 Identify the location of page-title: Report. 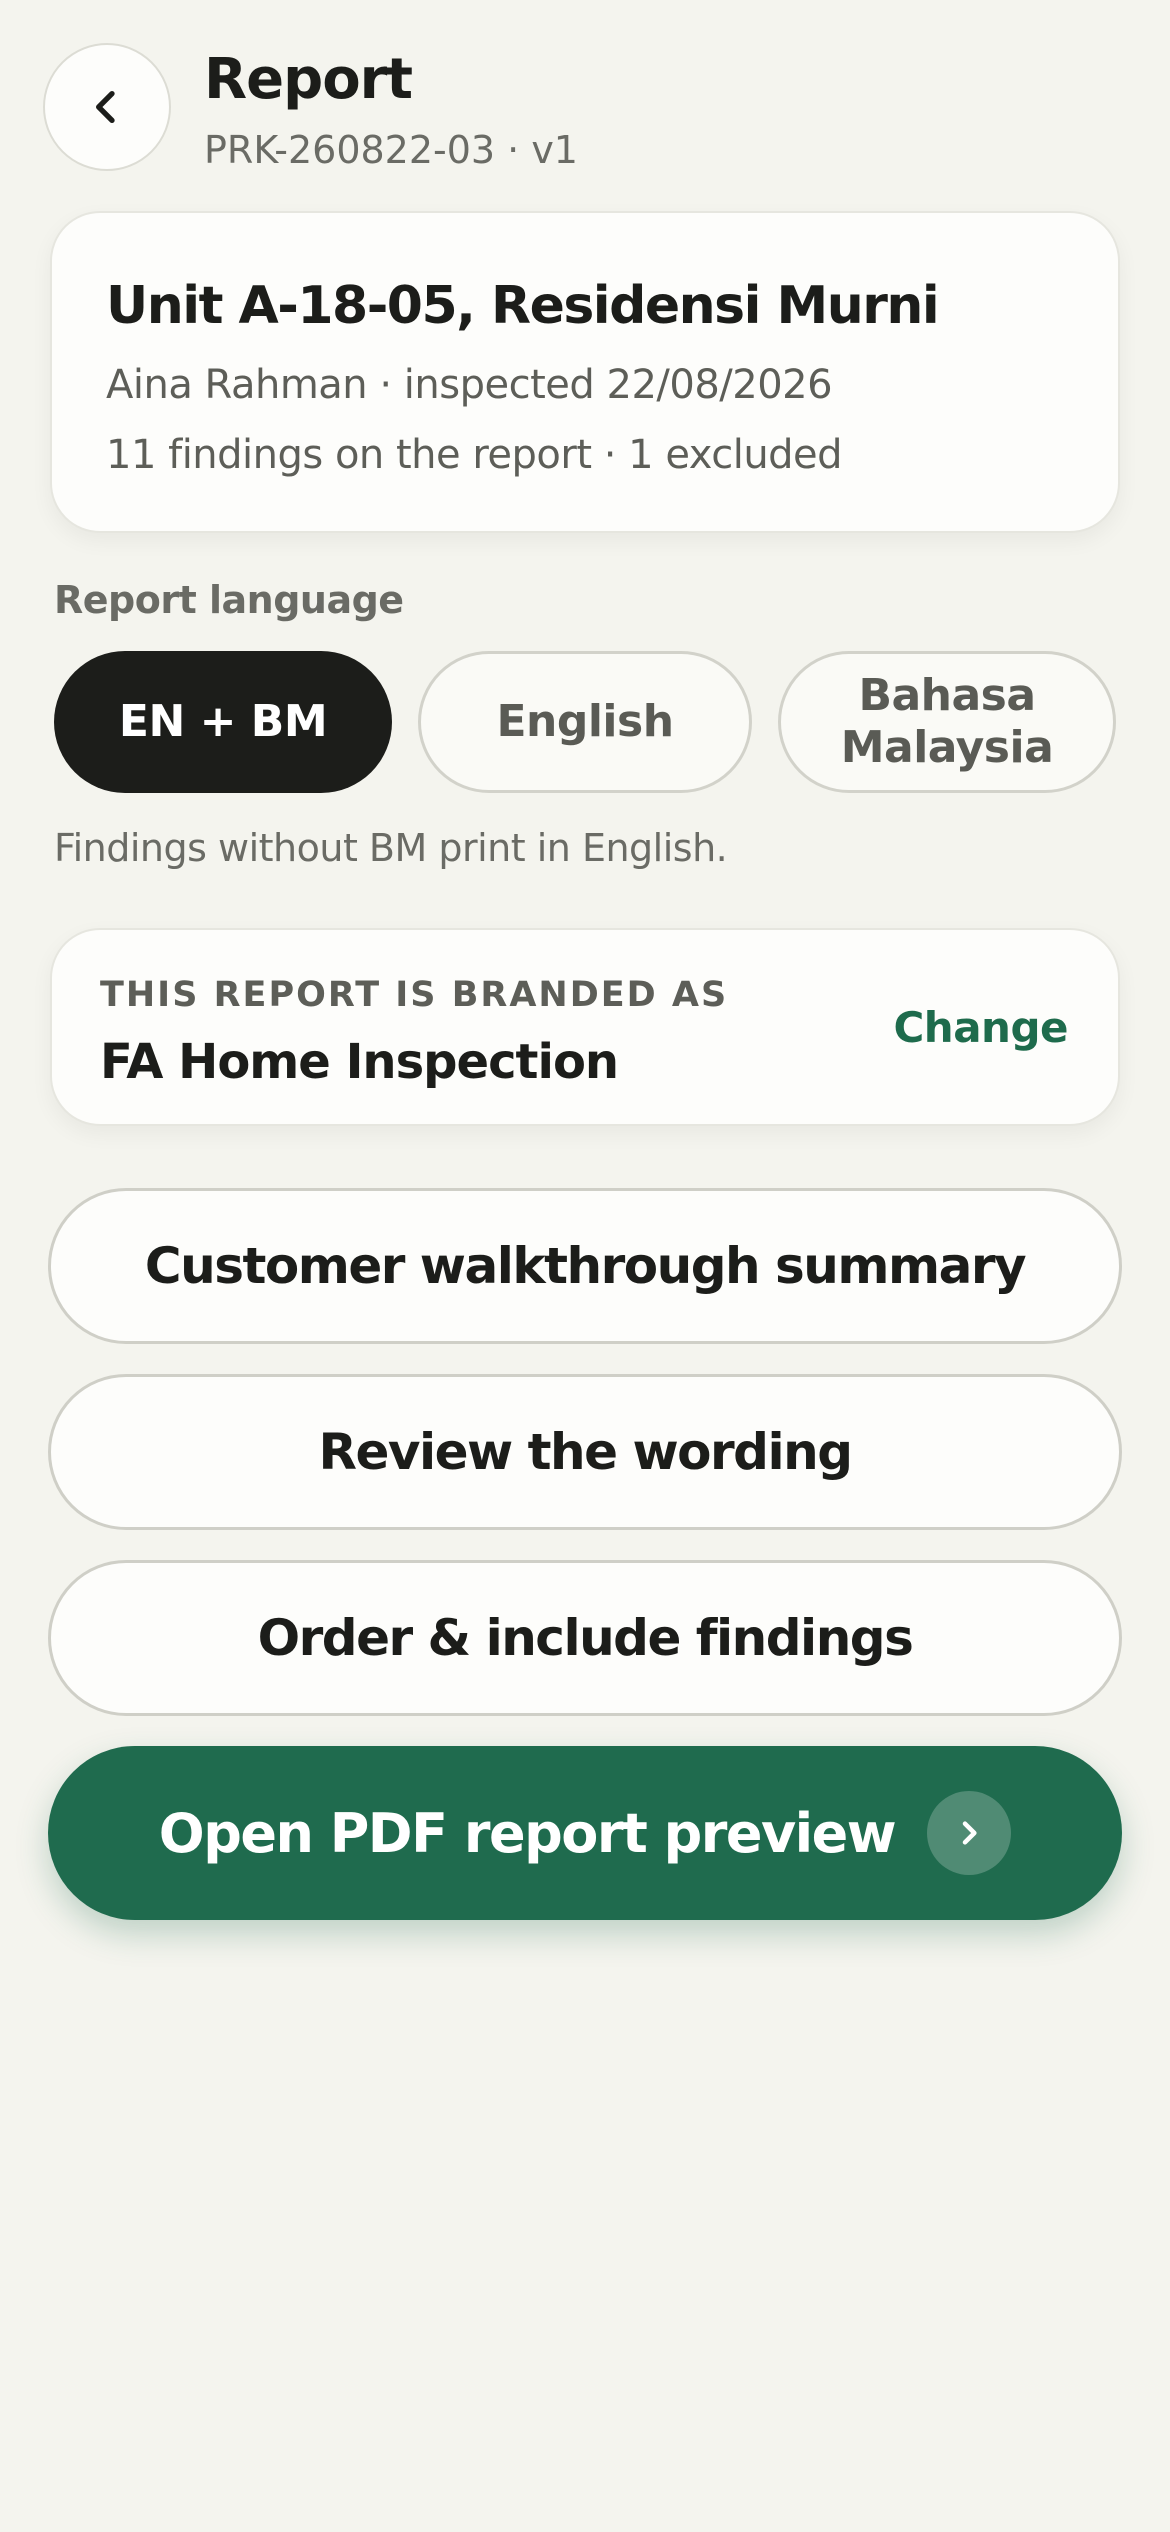
(308, 79).